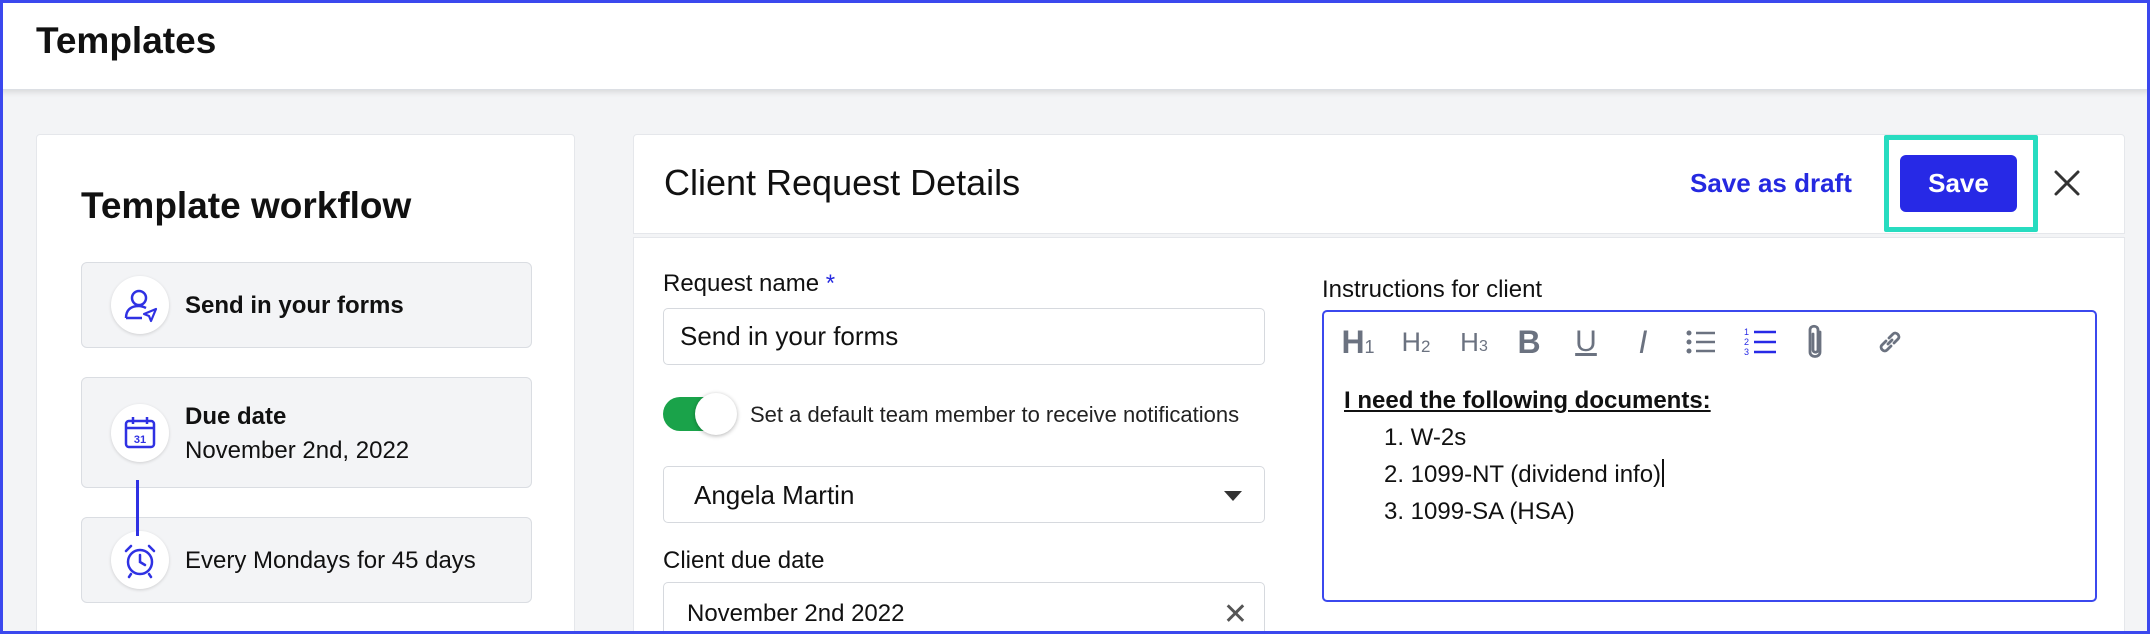  I want to click on save-as-draft-button: Save as draft, so click(1771, 183).